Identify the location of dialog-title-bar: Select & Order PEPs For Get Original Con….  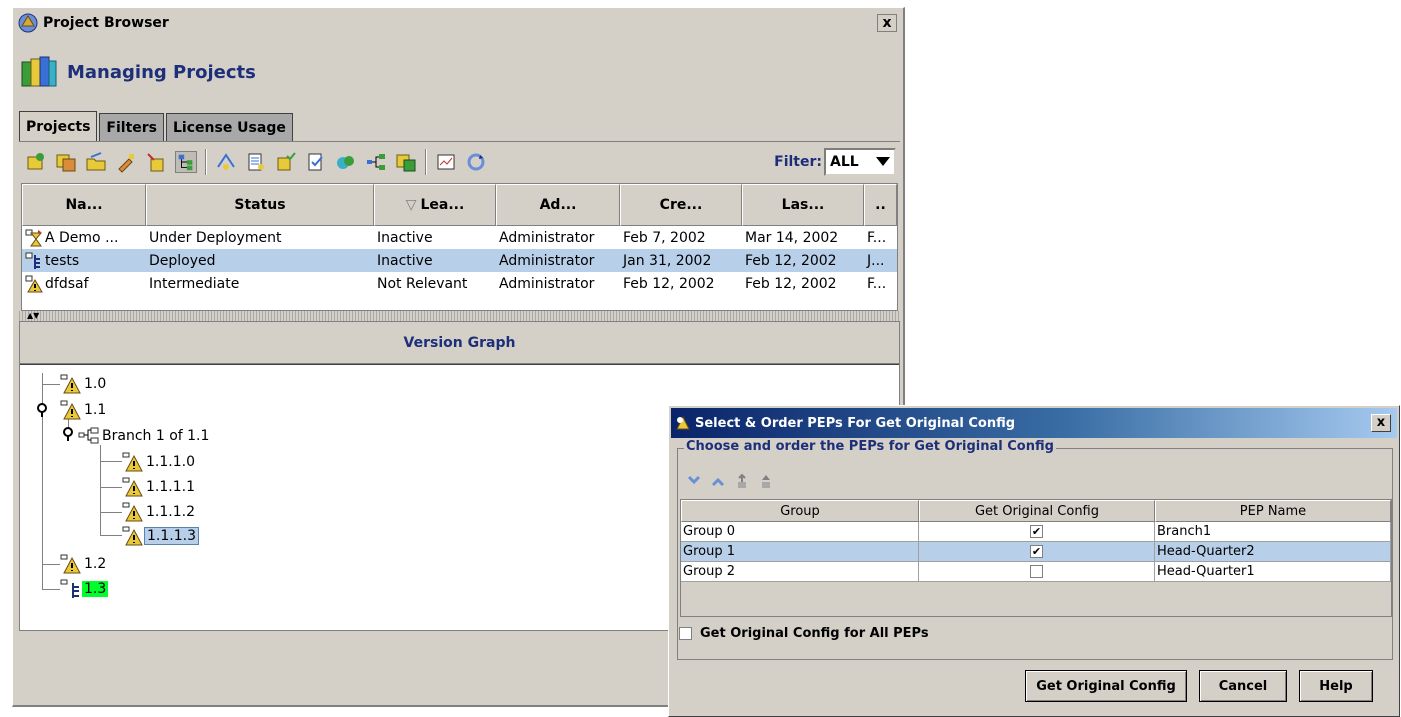
(1034, 423).